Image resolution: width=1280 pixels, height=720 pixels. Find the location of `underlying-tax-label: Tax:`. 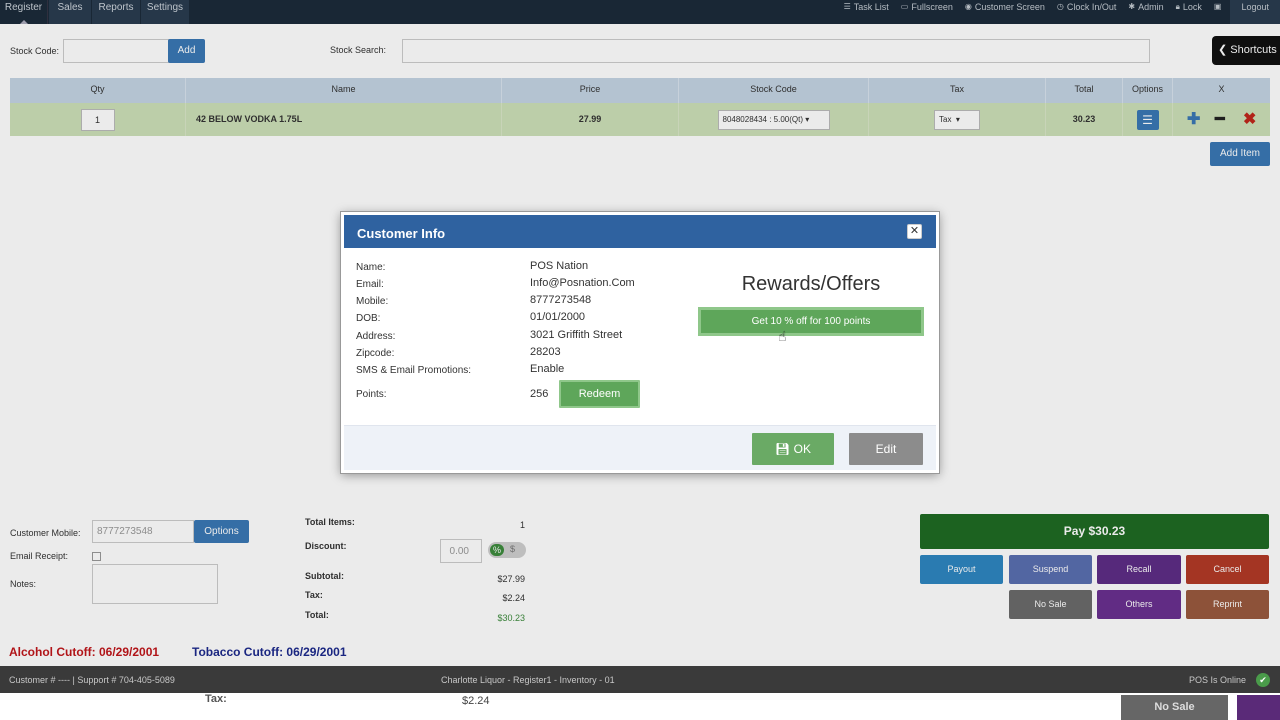

underlying-tax-label: Tax: is located at coordinates (216, 699).